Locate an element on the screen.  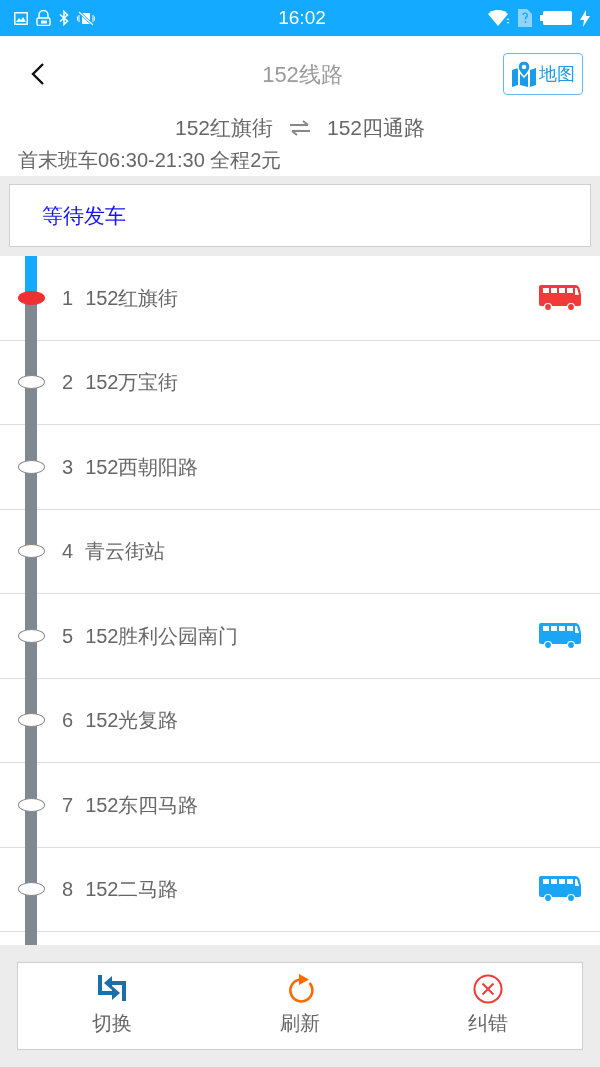
report-button: 纠错 is located at coordinates (488, 1006).